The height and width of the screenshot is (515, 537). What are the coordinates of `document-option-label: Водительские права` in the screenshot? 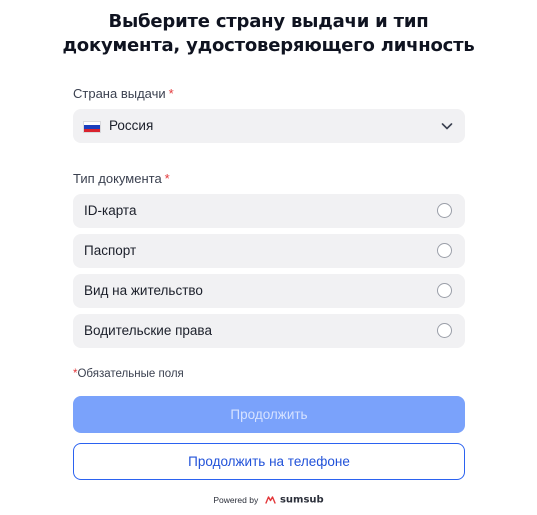 It's located at (148, 330).